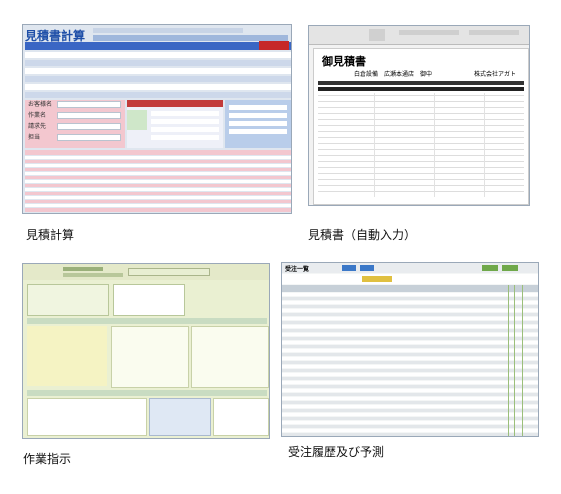  What do you see at coordinates (37, 126) in the screenshot?
I see `field-label-billto: 請求先` at bounding box center [37, 126].